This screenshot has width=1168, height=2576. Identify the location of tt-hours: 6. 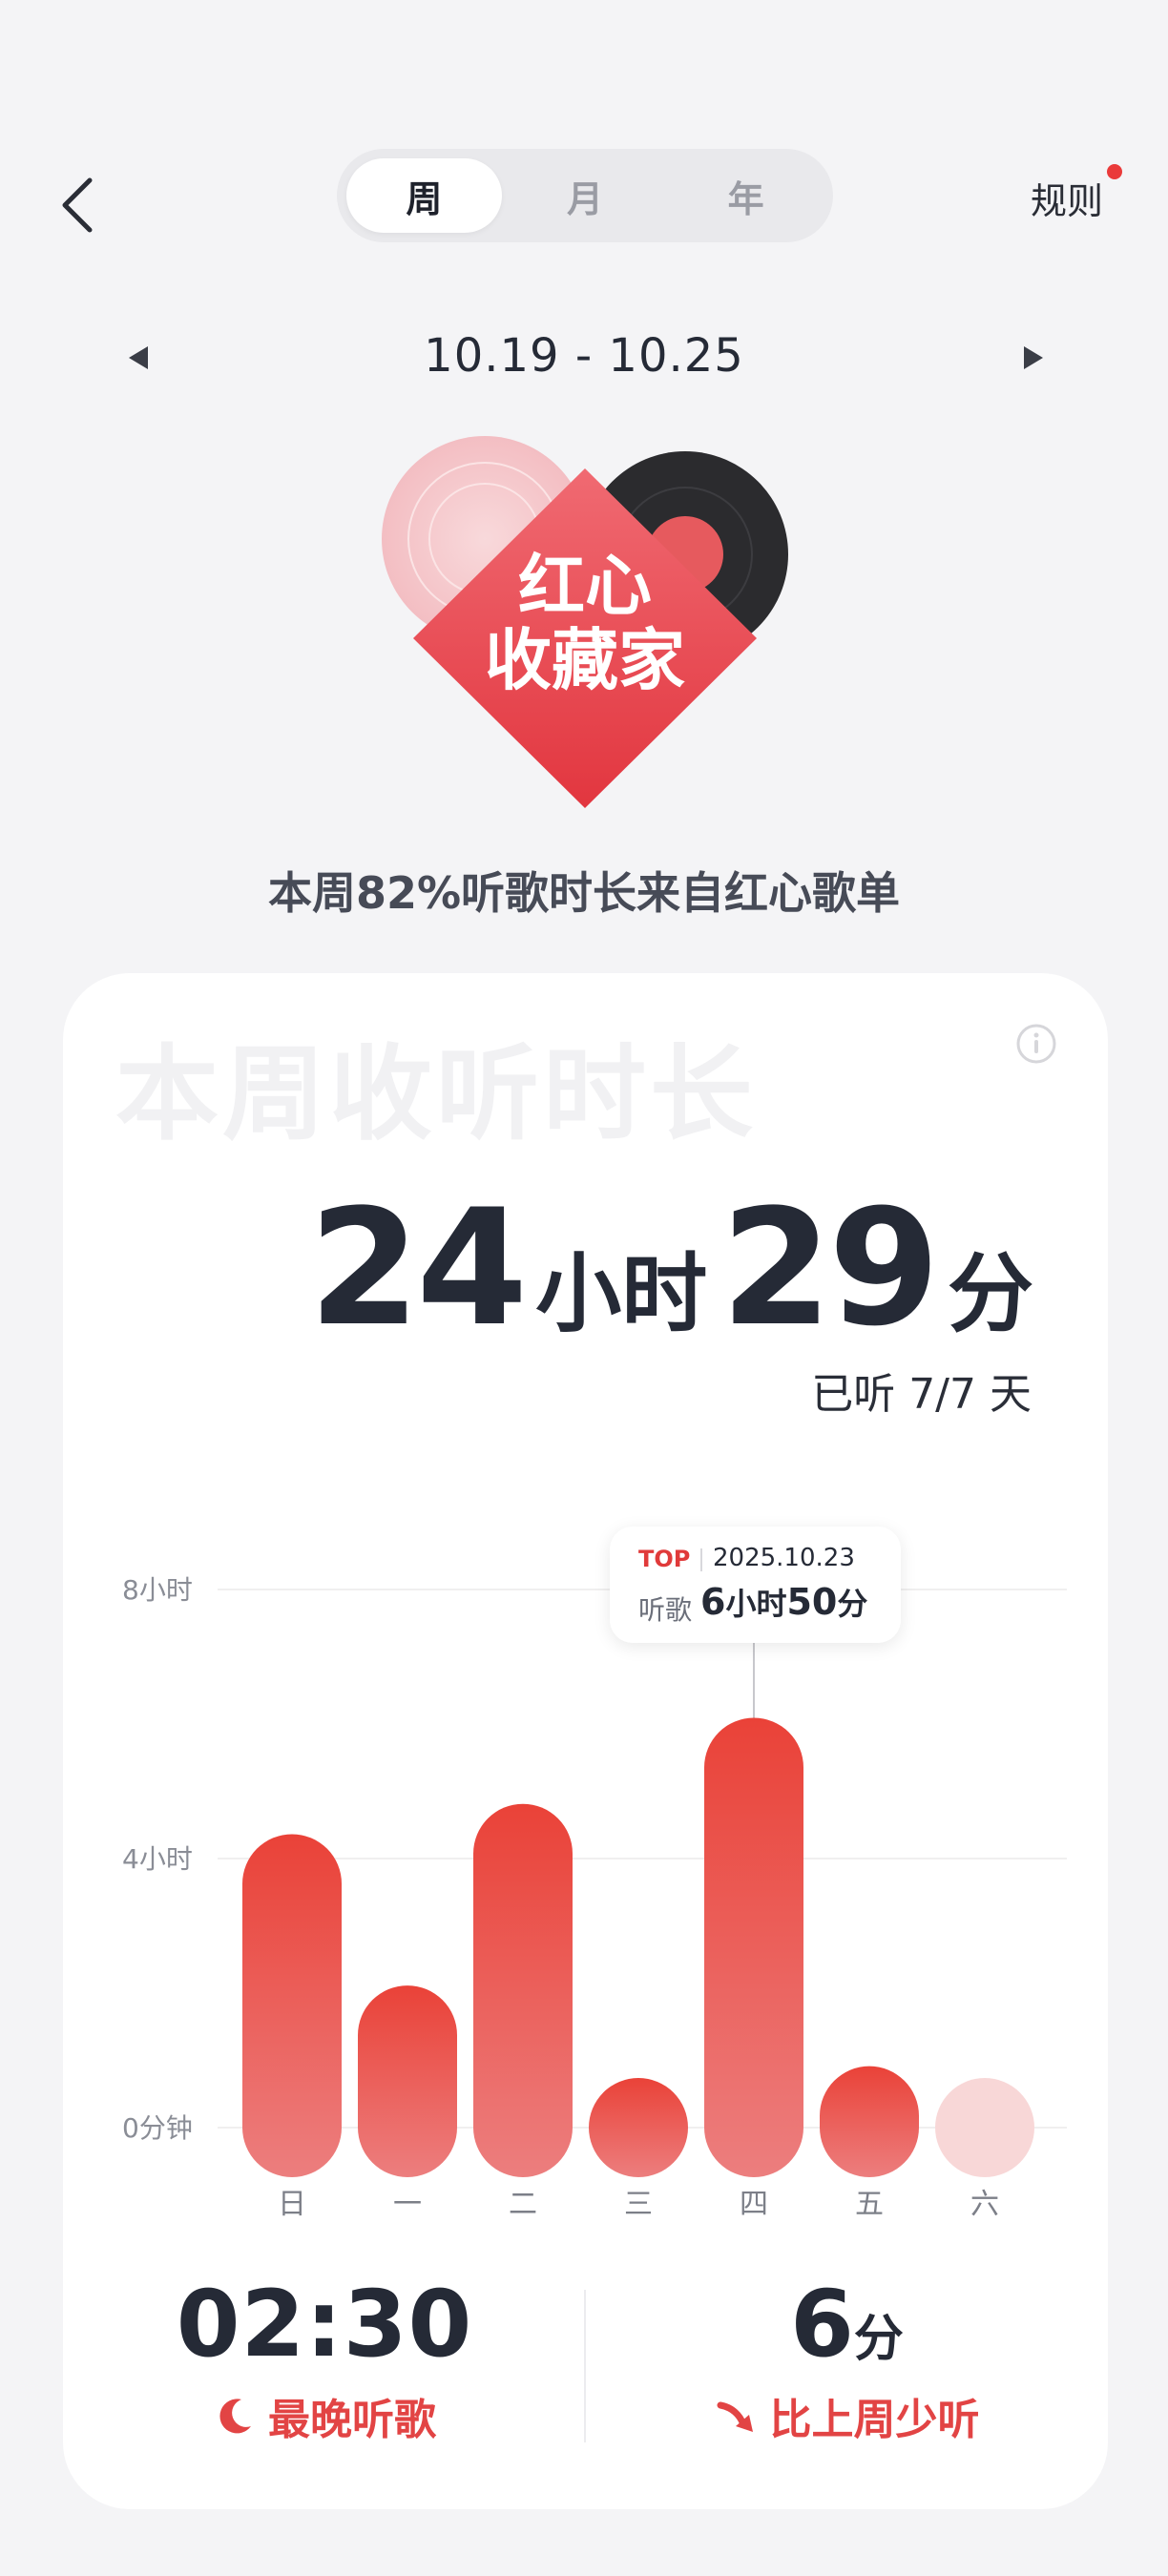
(713, 1602).